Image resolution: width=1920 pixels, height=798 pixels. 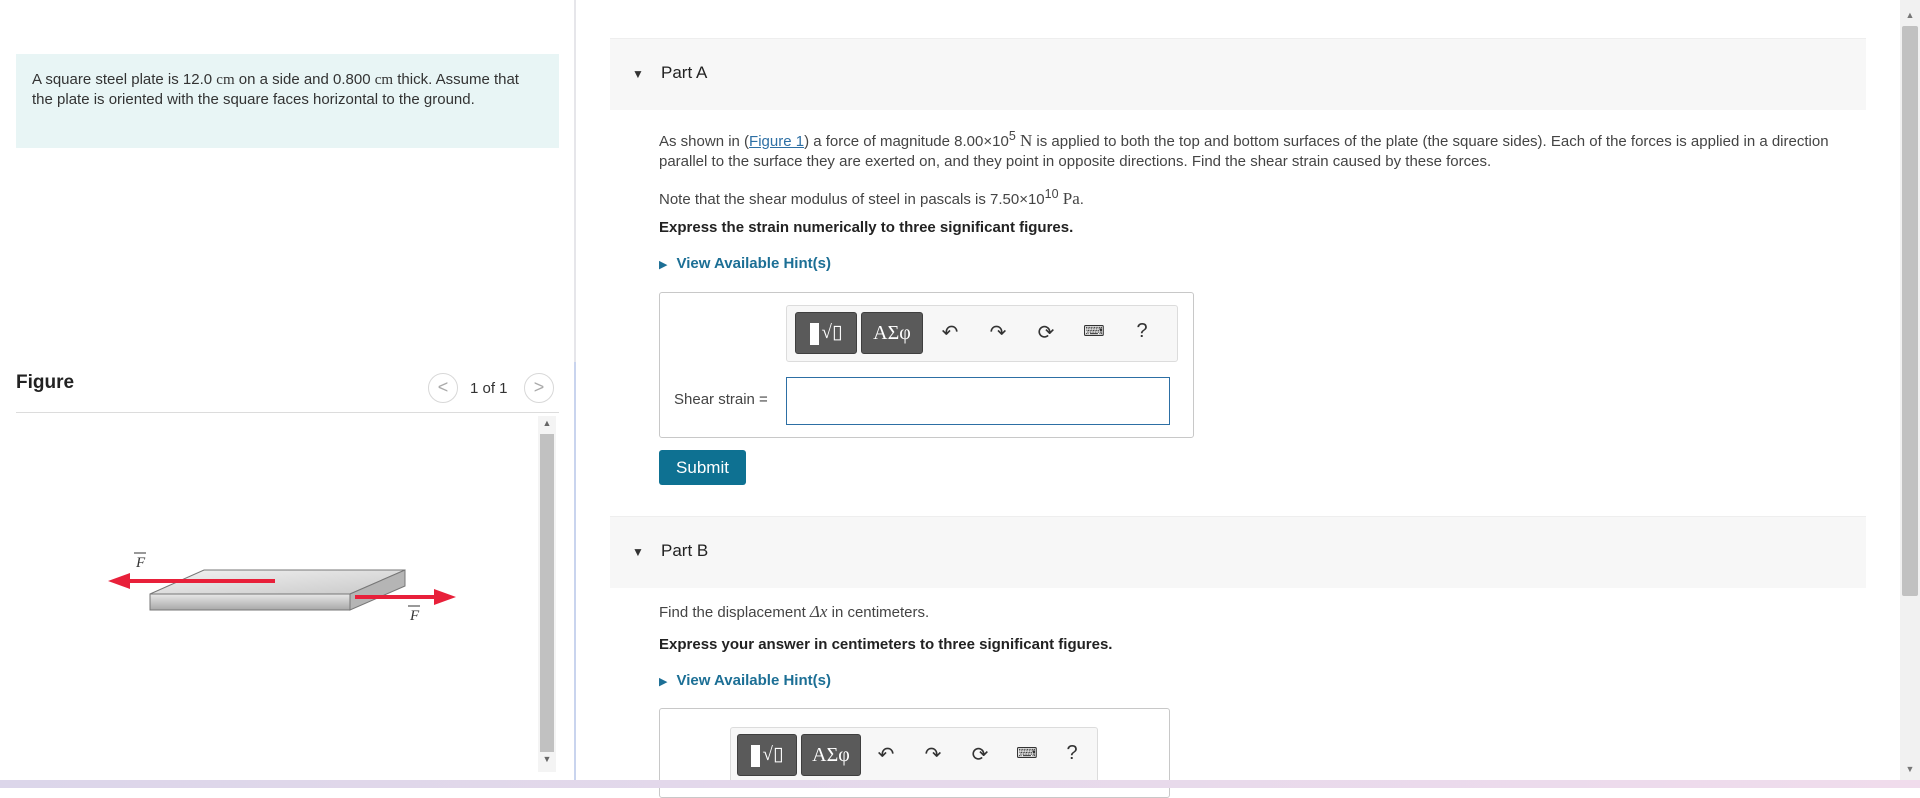 I want to click on part-a-unit-n: N, so click(x=1026, y=140).